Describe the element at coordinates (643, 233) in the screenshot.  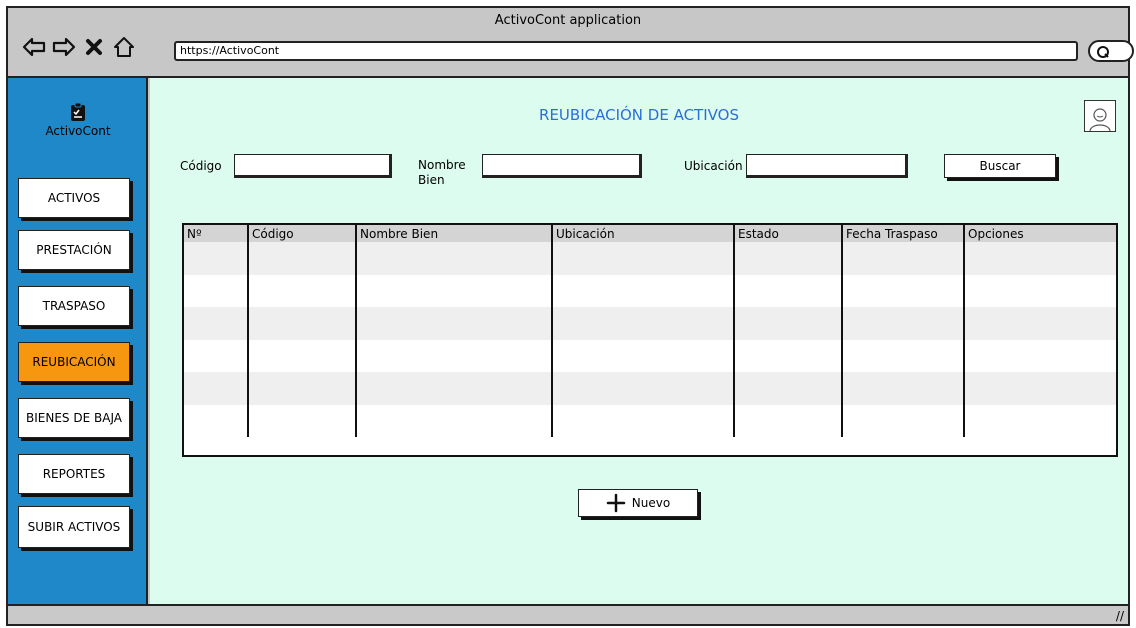
I see `column-header-ubicacion: Ubicación` at that location.